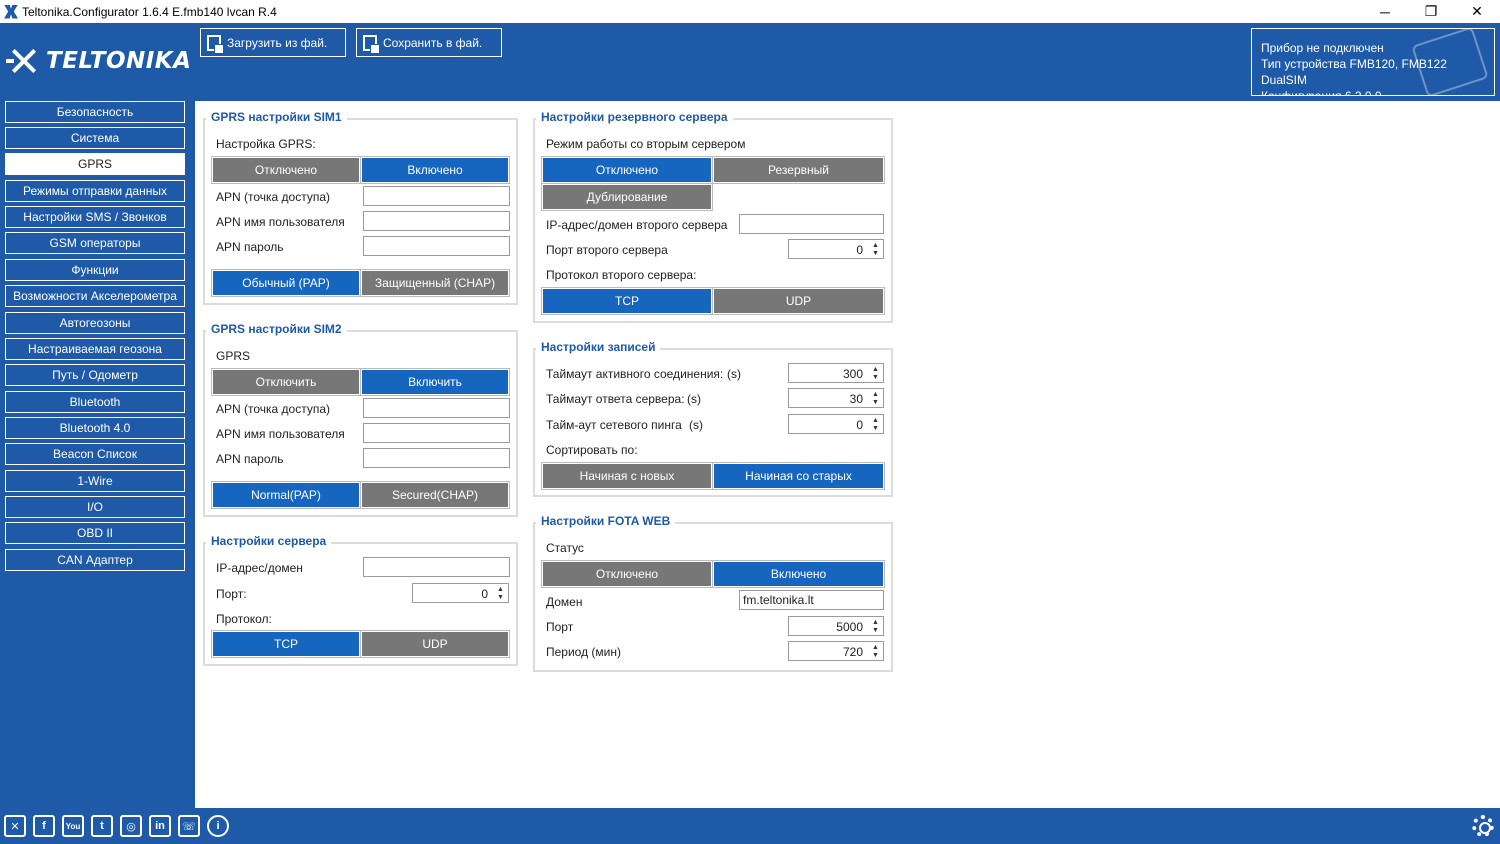  What do you see at coordinates (189, 826) in the screenshot?
I see `chat-icon: ☏` at bounding box center [189, 826].